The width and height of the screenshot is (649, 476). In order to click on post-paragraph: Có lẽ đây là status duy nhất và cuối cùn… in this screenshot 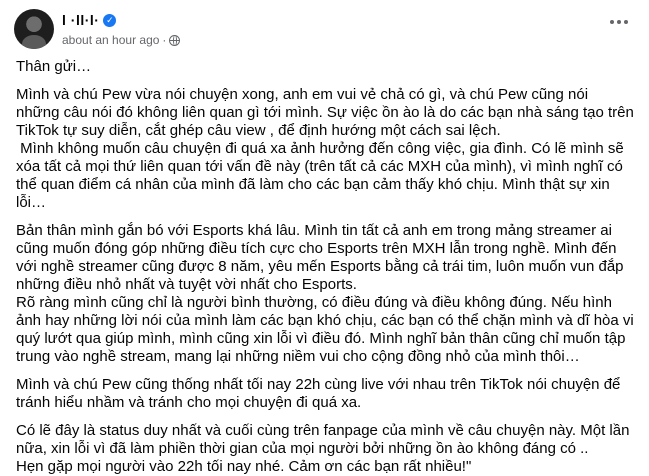, I will do `click(323, 448)`.